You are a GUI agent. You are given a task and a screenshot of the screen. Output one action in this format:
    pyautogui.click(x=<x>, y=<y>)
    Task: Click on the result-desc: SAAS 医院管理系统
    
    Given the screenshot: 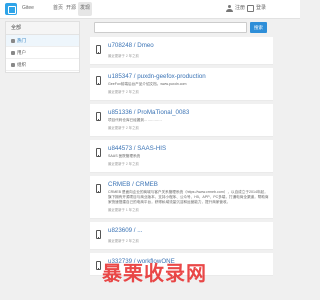 What is the action you would take?
    pyautogui.click(x=124, y=156)
    